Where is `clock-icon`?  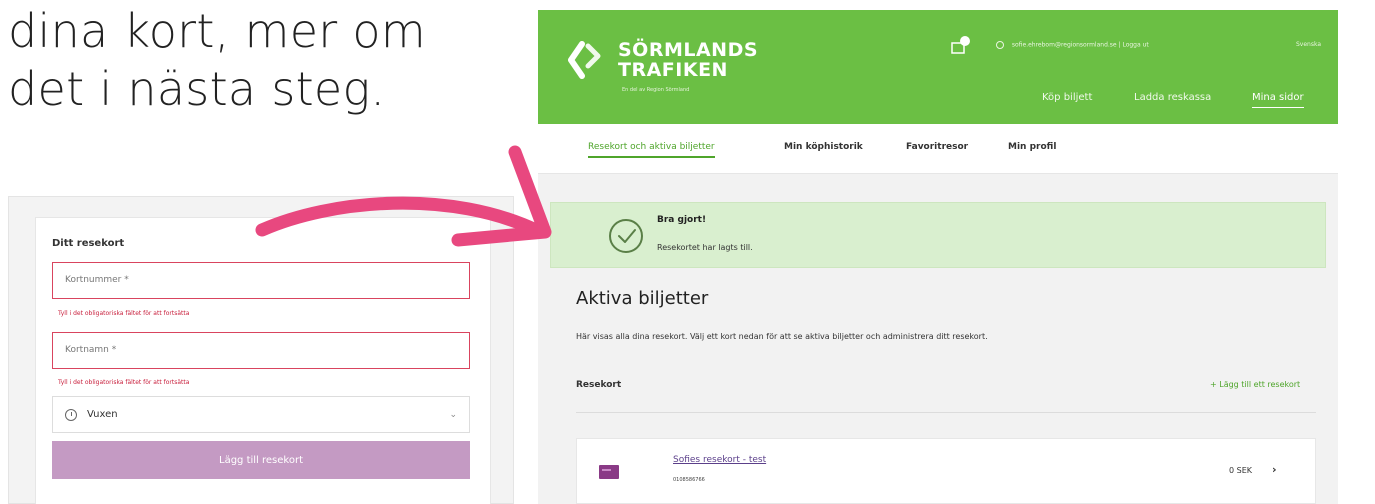 clock-icon is located at coordinates (71, 414).